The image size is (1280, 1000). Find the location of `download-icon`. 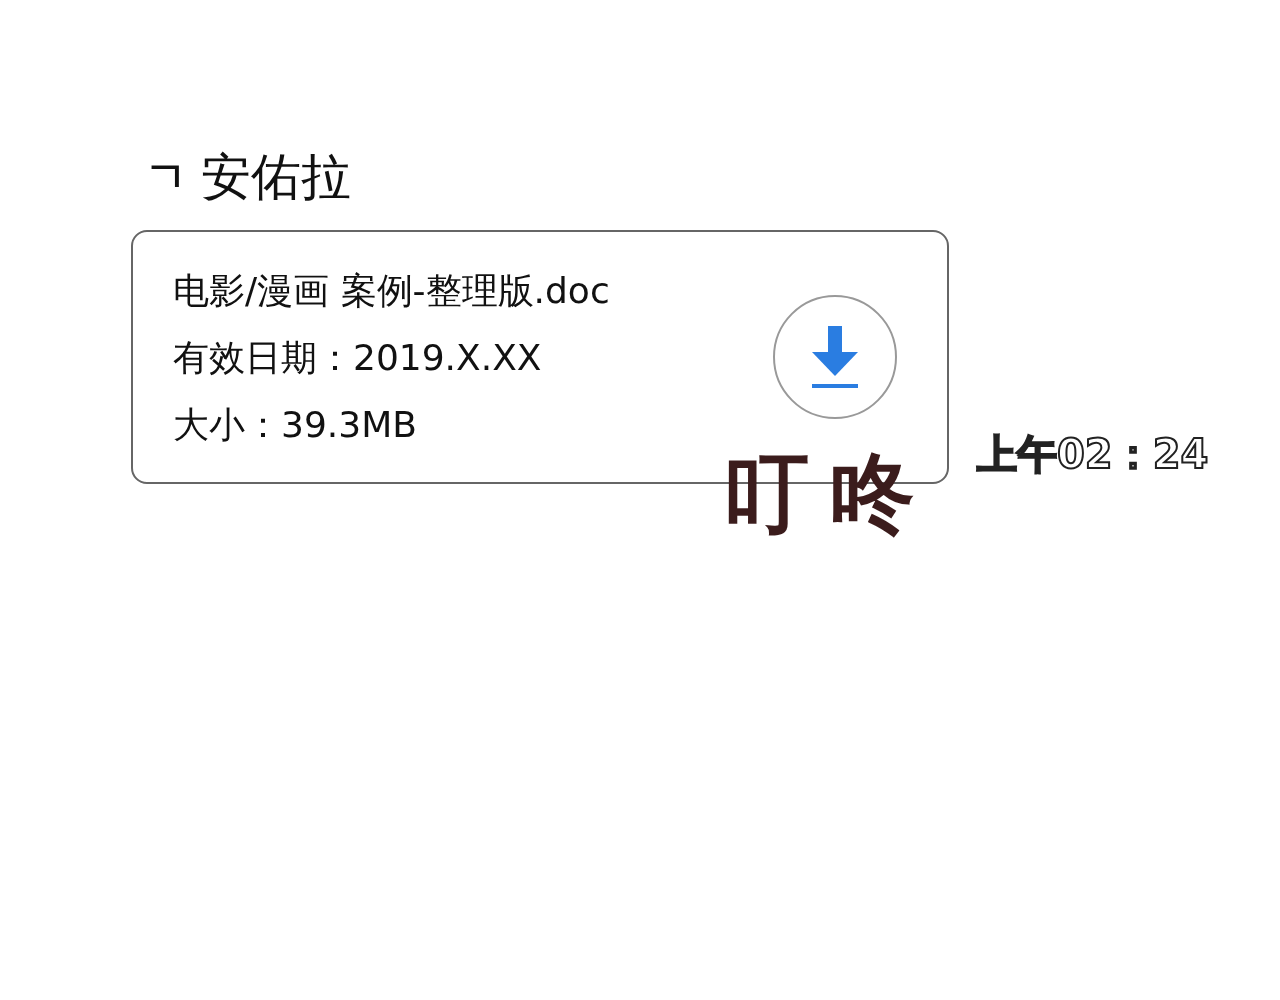

download-icon is located at coordinates (835, 357).